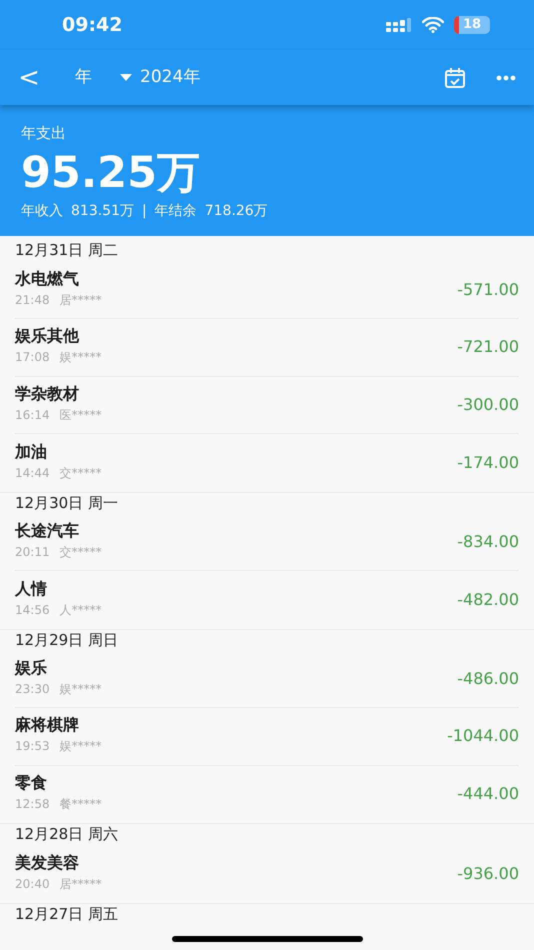 The height and width of the screenshot is (950, 534). I want to click on amount: -444.00, so click(488, 794).